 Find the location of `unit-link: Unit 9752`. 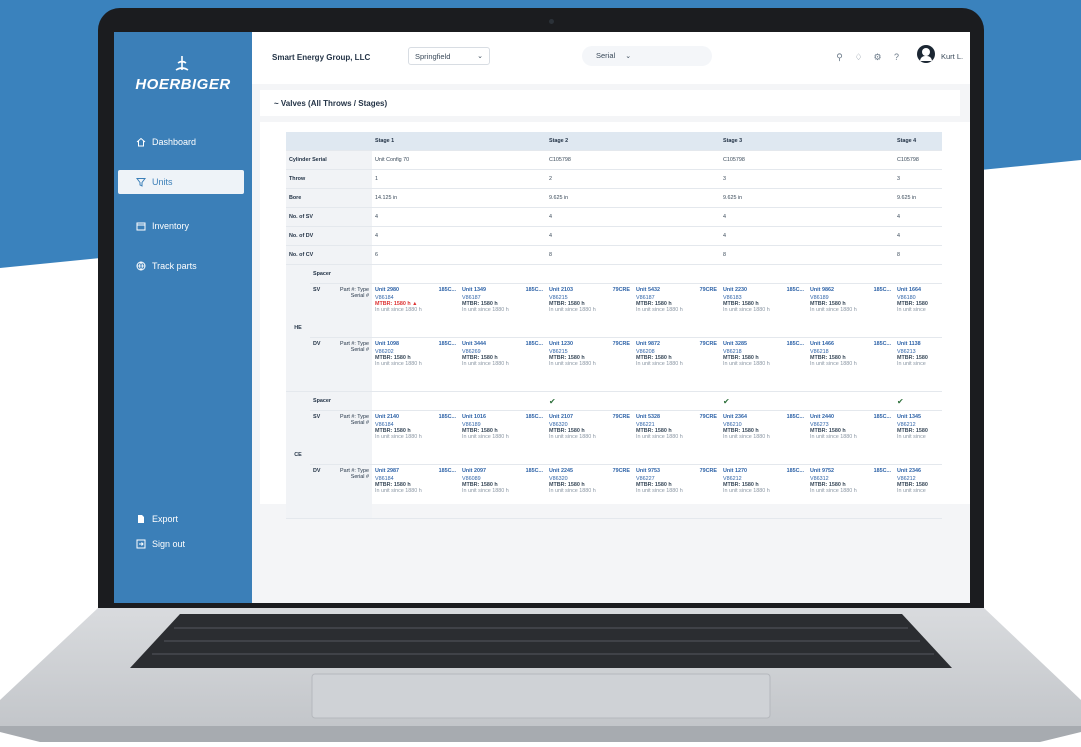

unit-link: Unit 9752 is located at coordinates (822, 471).